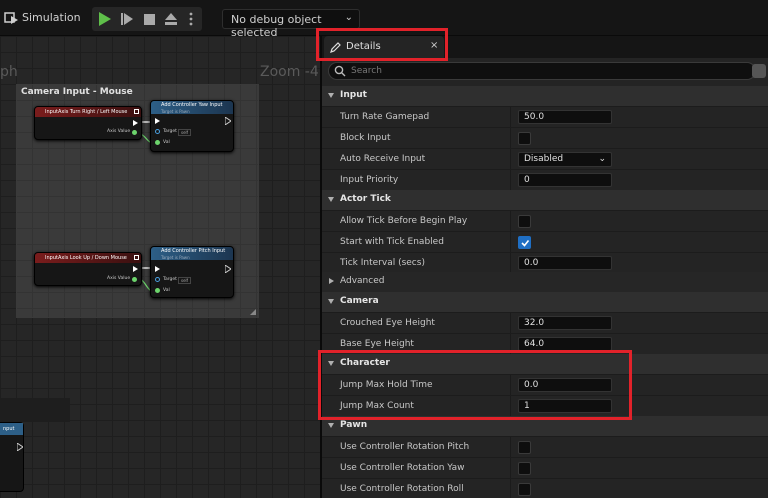  Describe the element at coordinates (565, 117) in the screenshot. I see `turn-rate-input: 50.0` at that location.